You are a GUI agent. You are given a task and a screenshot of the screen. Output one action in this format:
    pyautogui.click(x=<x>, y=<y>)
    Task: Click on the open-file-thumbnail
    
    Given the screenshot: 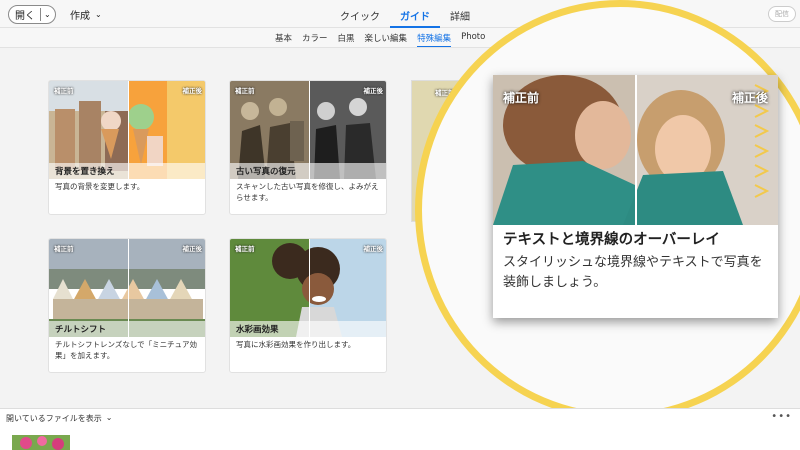 What is the action you would take?
    pyautogui.click(x=41, y=442)
    